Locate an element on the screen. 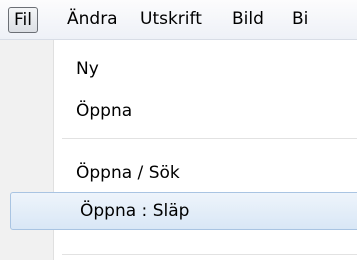 The height and width of the screenshot is (260, 357). menu-fil: Fil is located at coordinates (23, 20).